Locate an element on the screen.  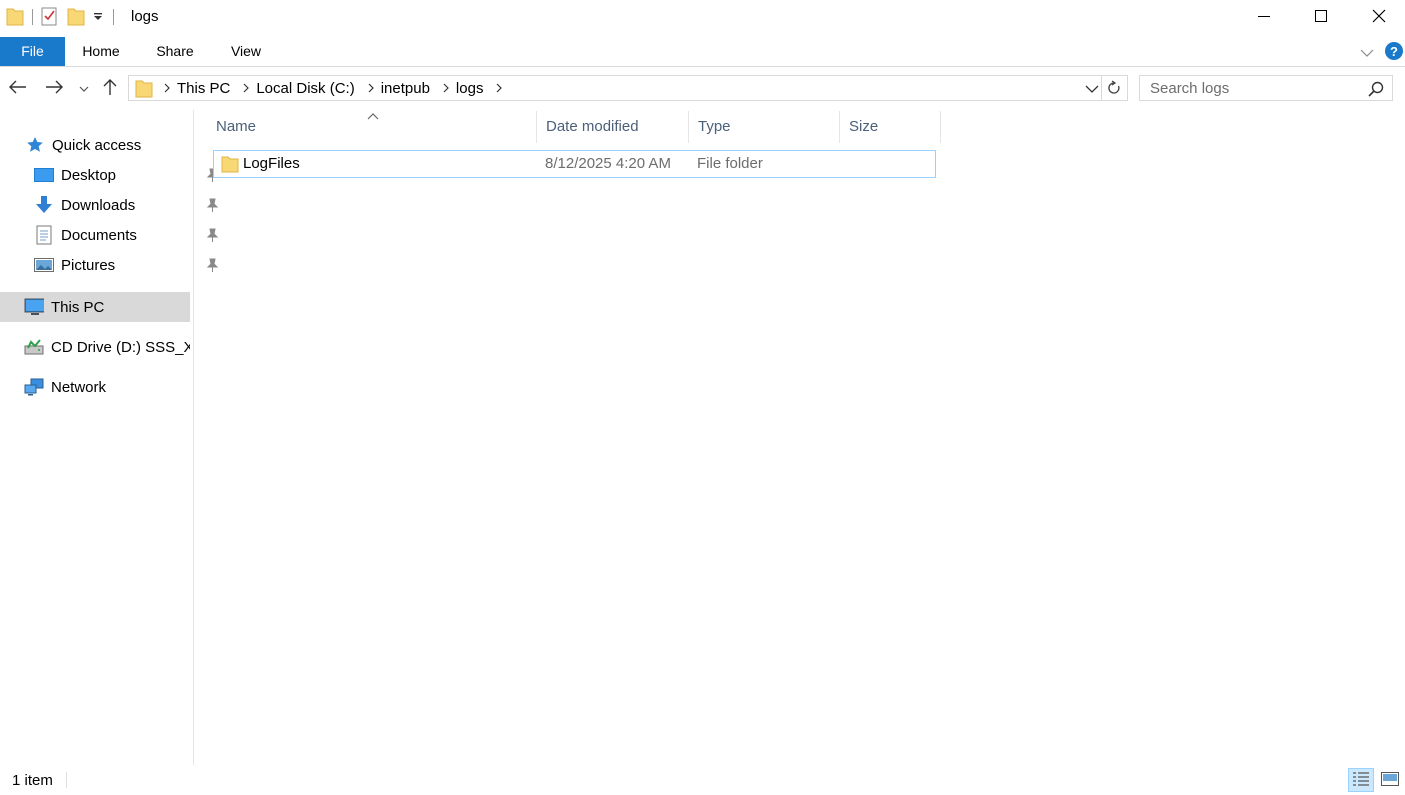
chevron-down-icon is located at coordinates (84, 88).